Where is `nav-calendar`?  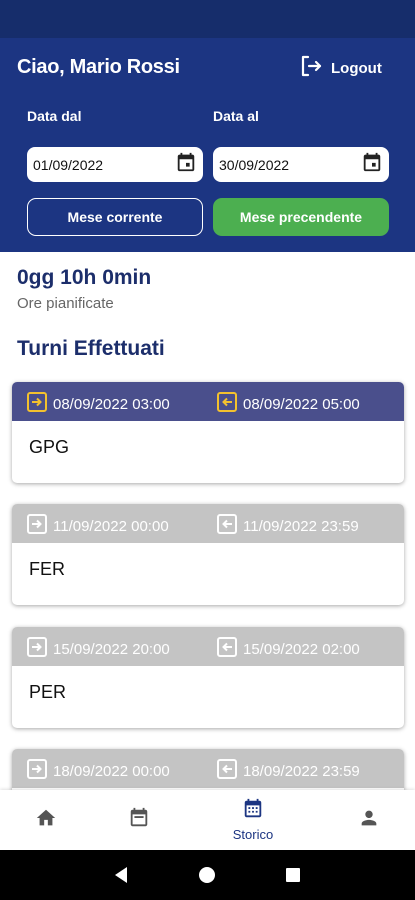
nav-calendar is located at coordinates (139, 820).